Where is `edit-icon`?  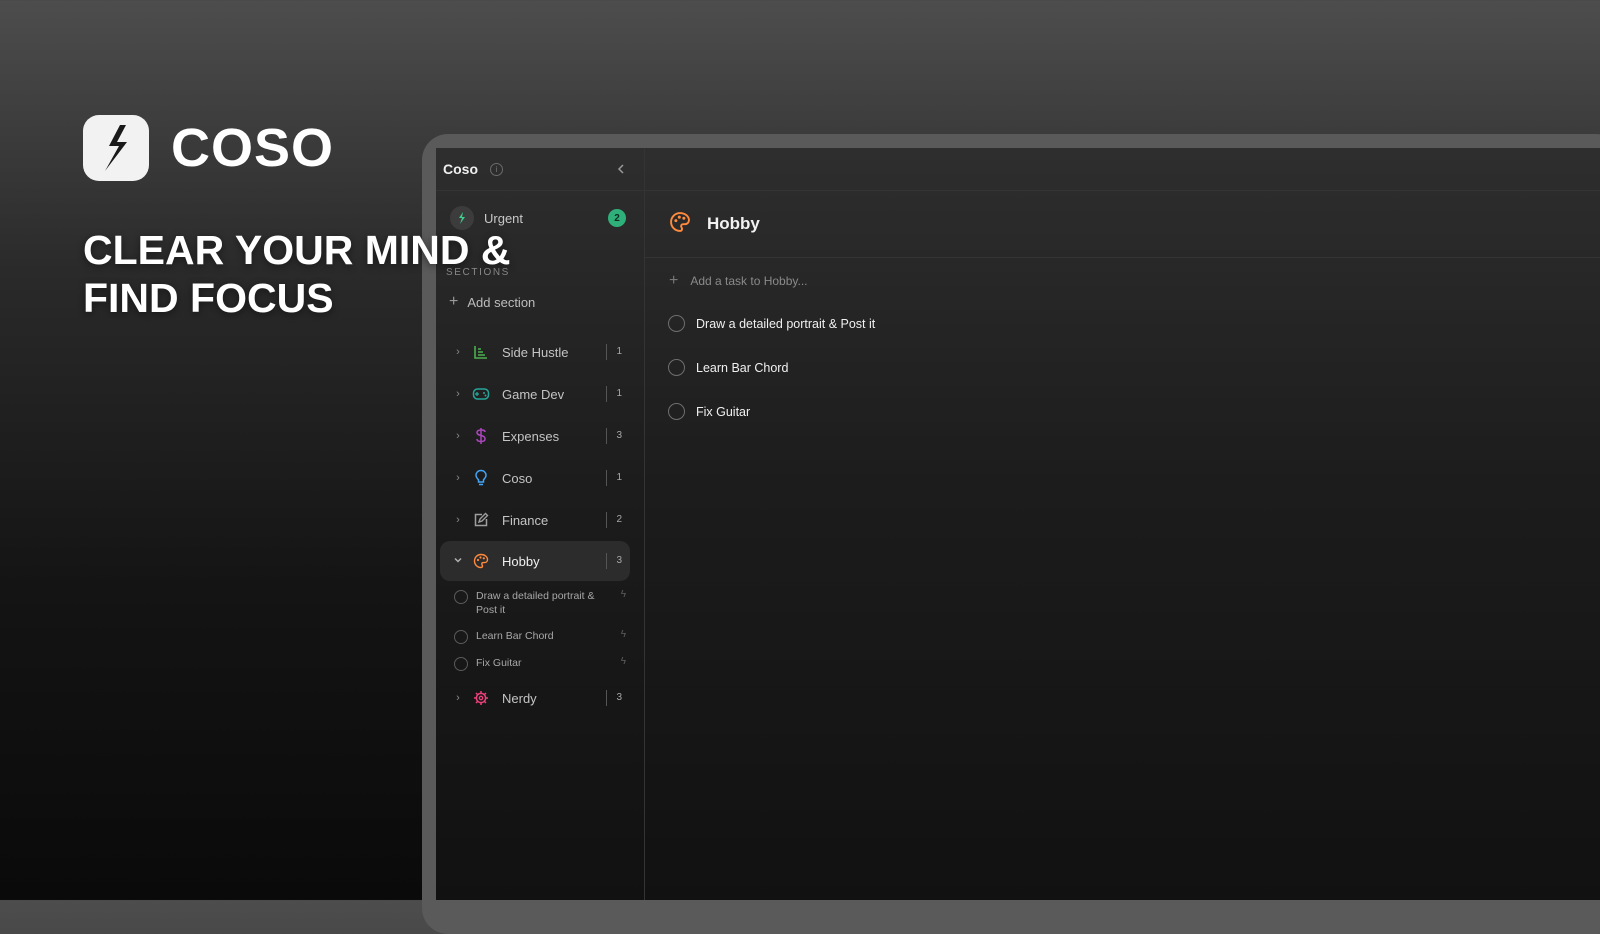
edit-icon is located at coordinates (481, 520).